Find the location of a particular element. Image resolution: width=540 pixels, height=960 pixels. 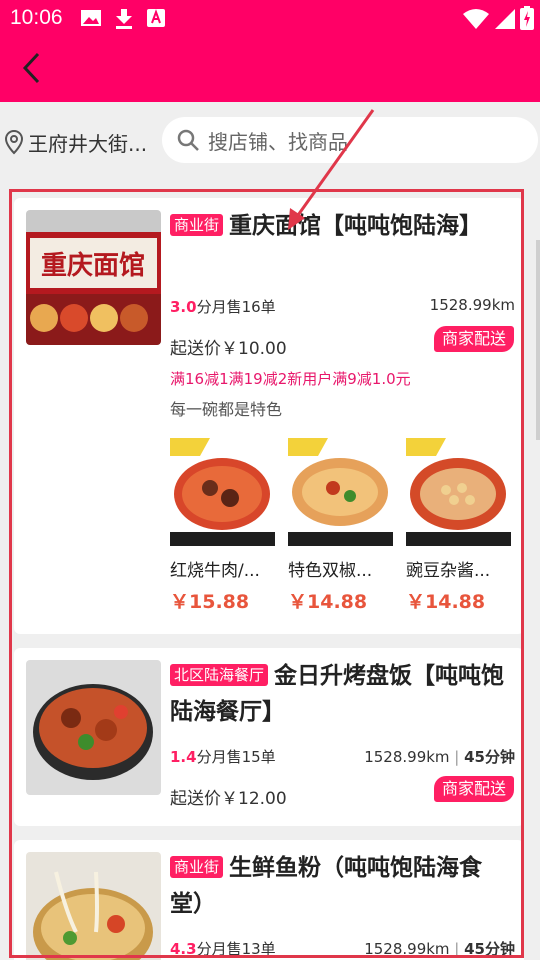

shop-title: 商业街 生鲜鱼粉（吨吨饱陆海食堂） is located at coordinates (342, 886).